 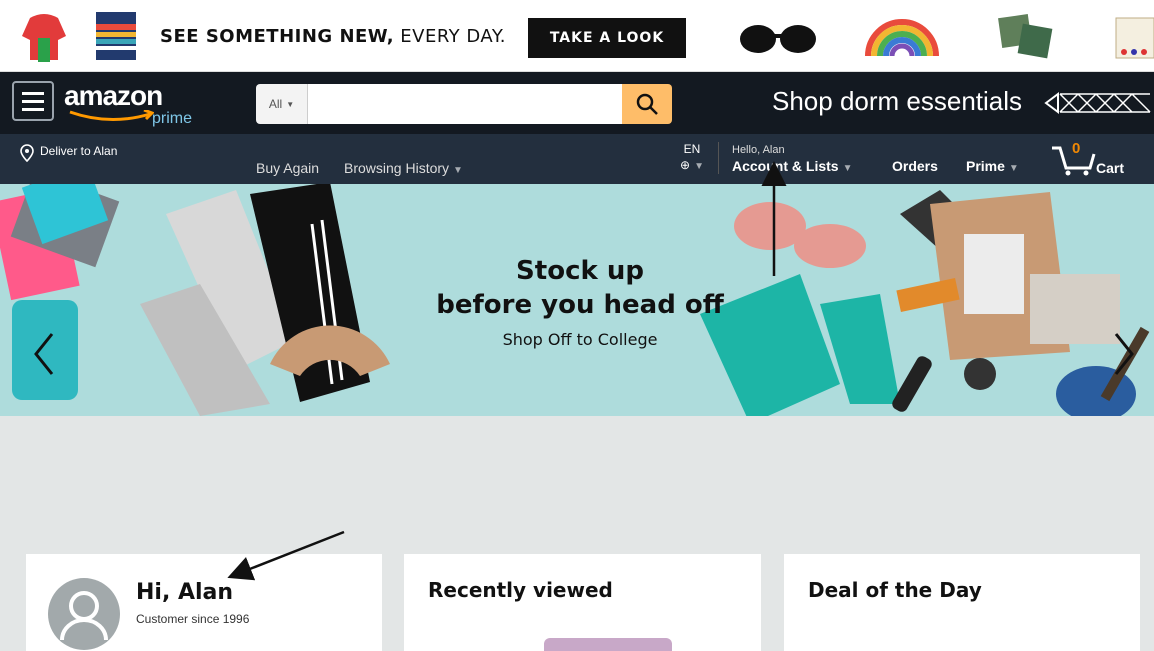 I want to click on user-icon, so click(x=84, y=616).